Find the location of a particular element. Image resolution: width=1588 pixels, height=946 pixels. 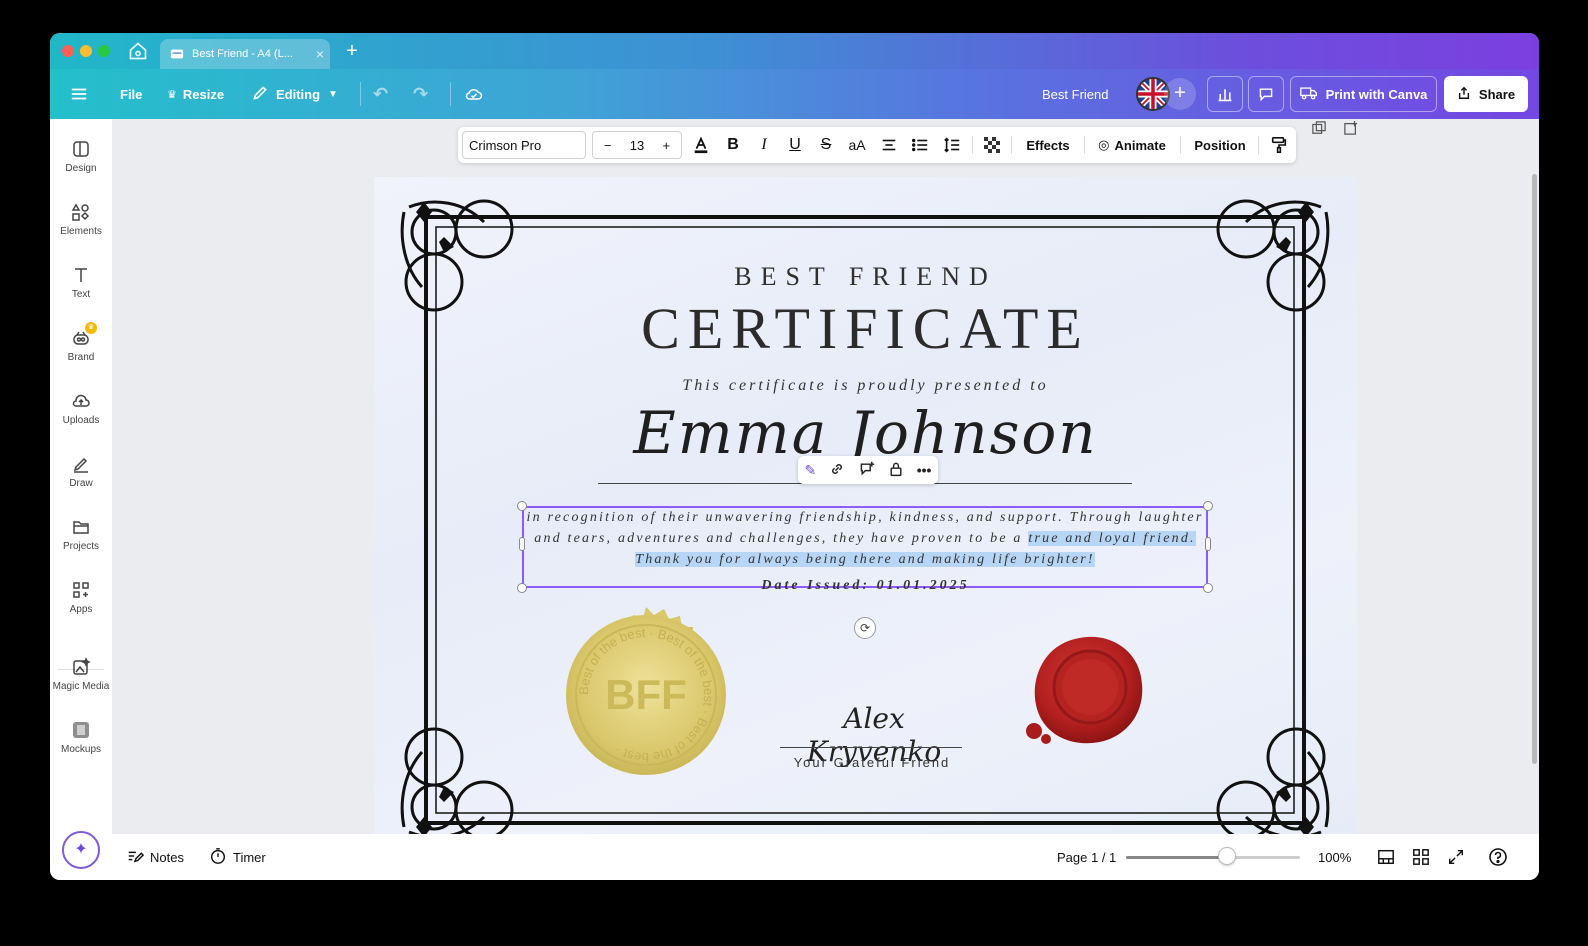

letter-case-button: aA is located at coordinates (857, 145).